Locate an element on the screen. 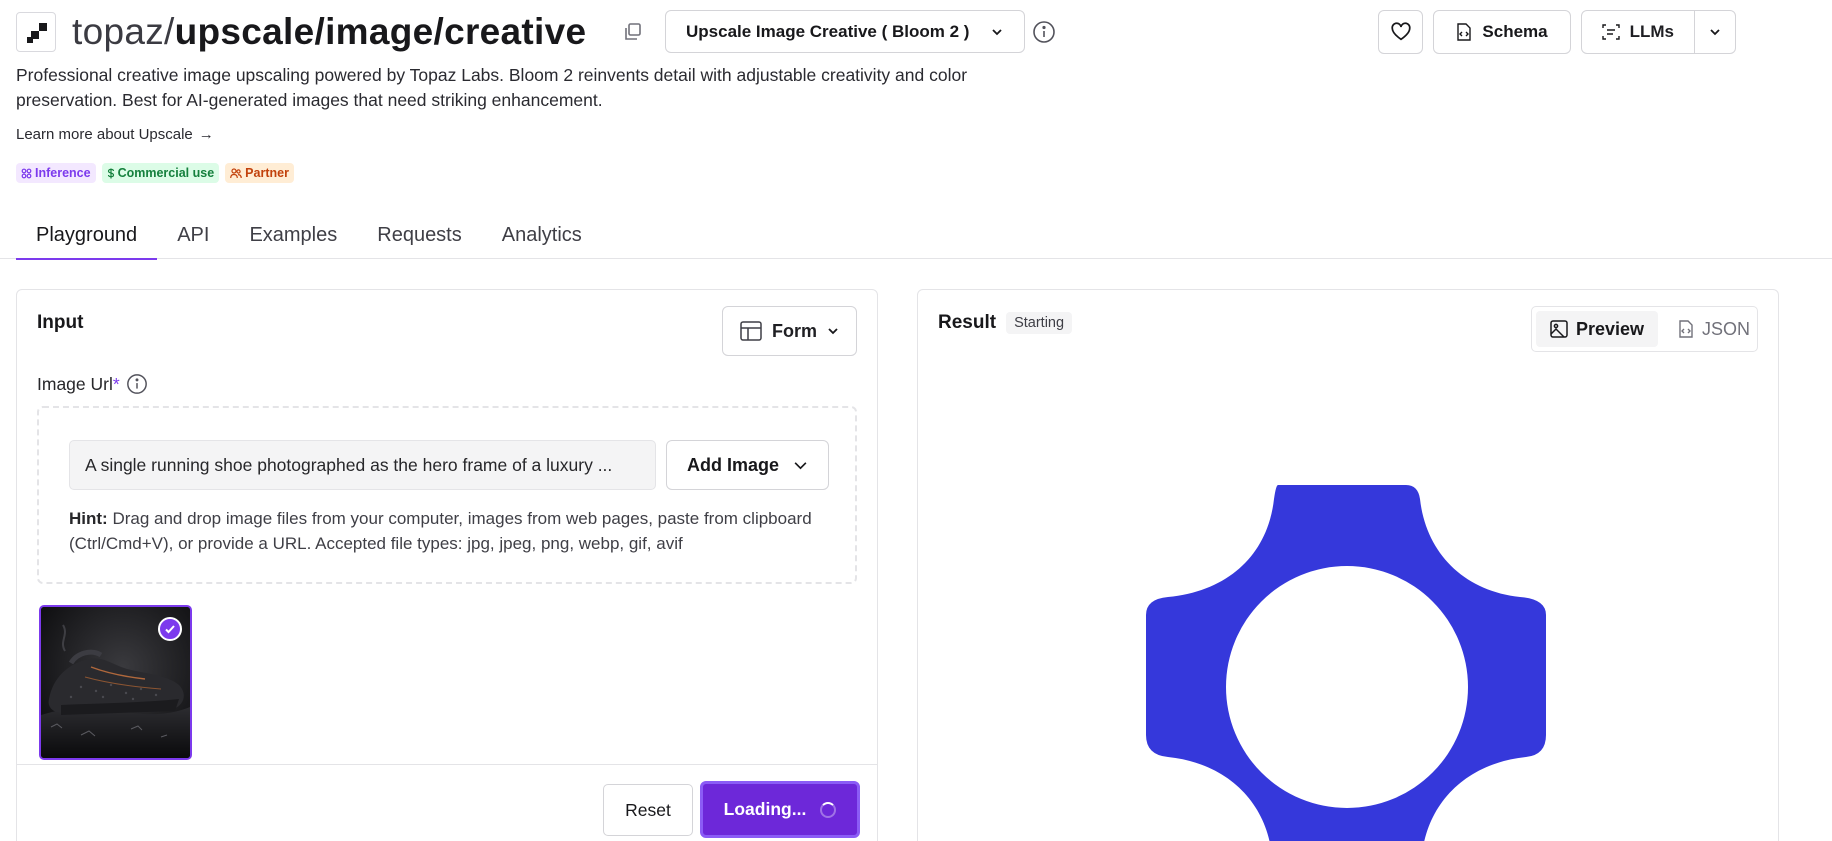  partner-badge: Partner is located at coordinates (259, 173).